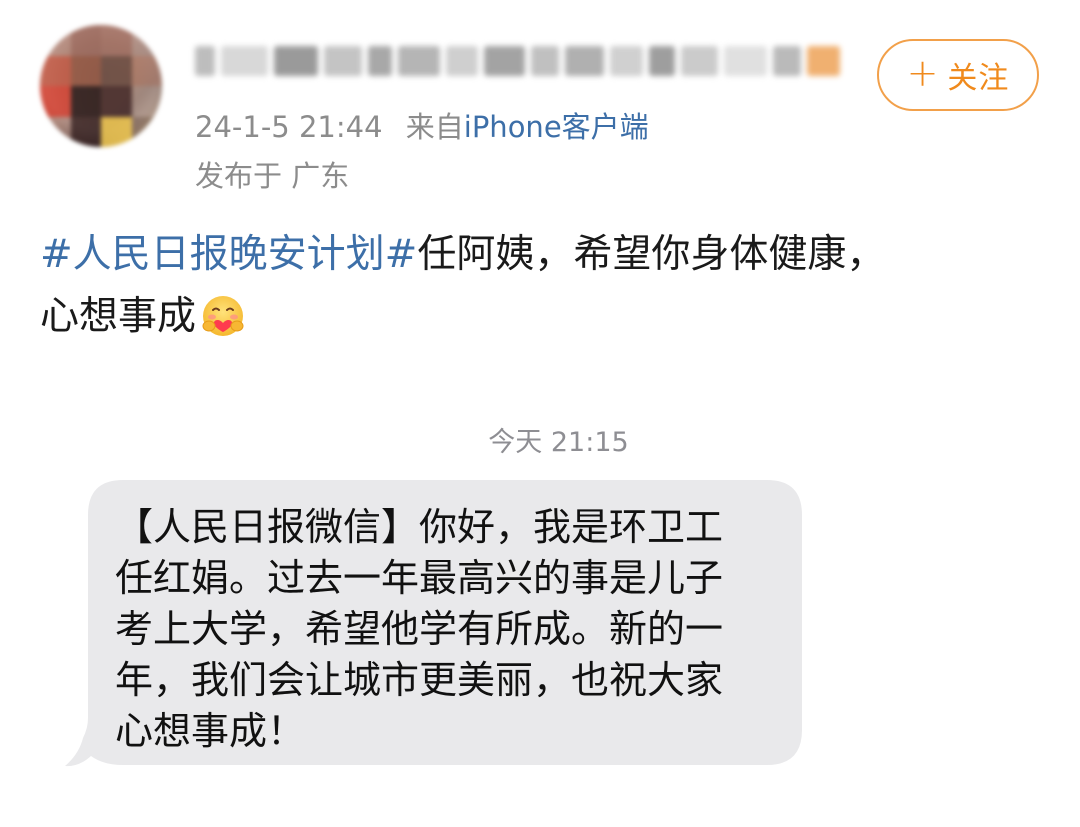  What do you see at coordinates (272, 176) in the screenshot?
I see `post-location: 发布于 广东` at bounding box center [272, 176].